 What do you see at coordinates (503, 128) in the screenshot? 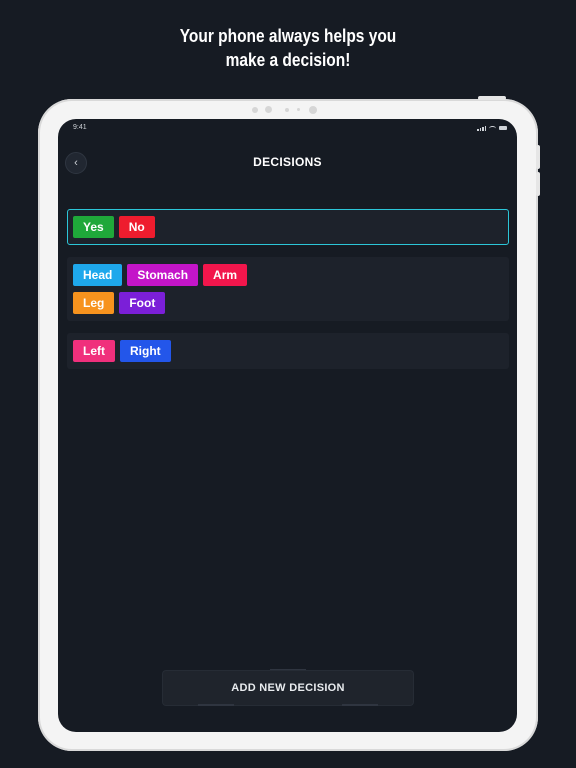
I see `battery-icon` at bounding box center [503, 128].